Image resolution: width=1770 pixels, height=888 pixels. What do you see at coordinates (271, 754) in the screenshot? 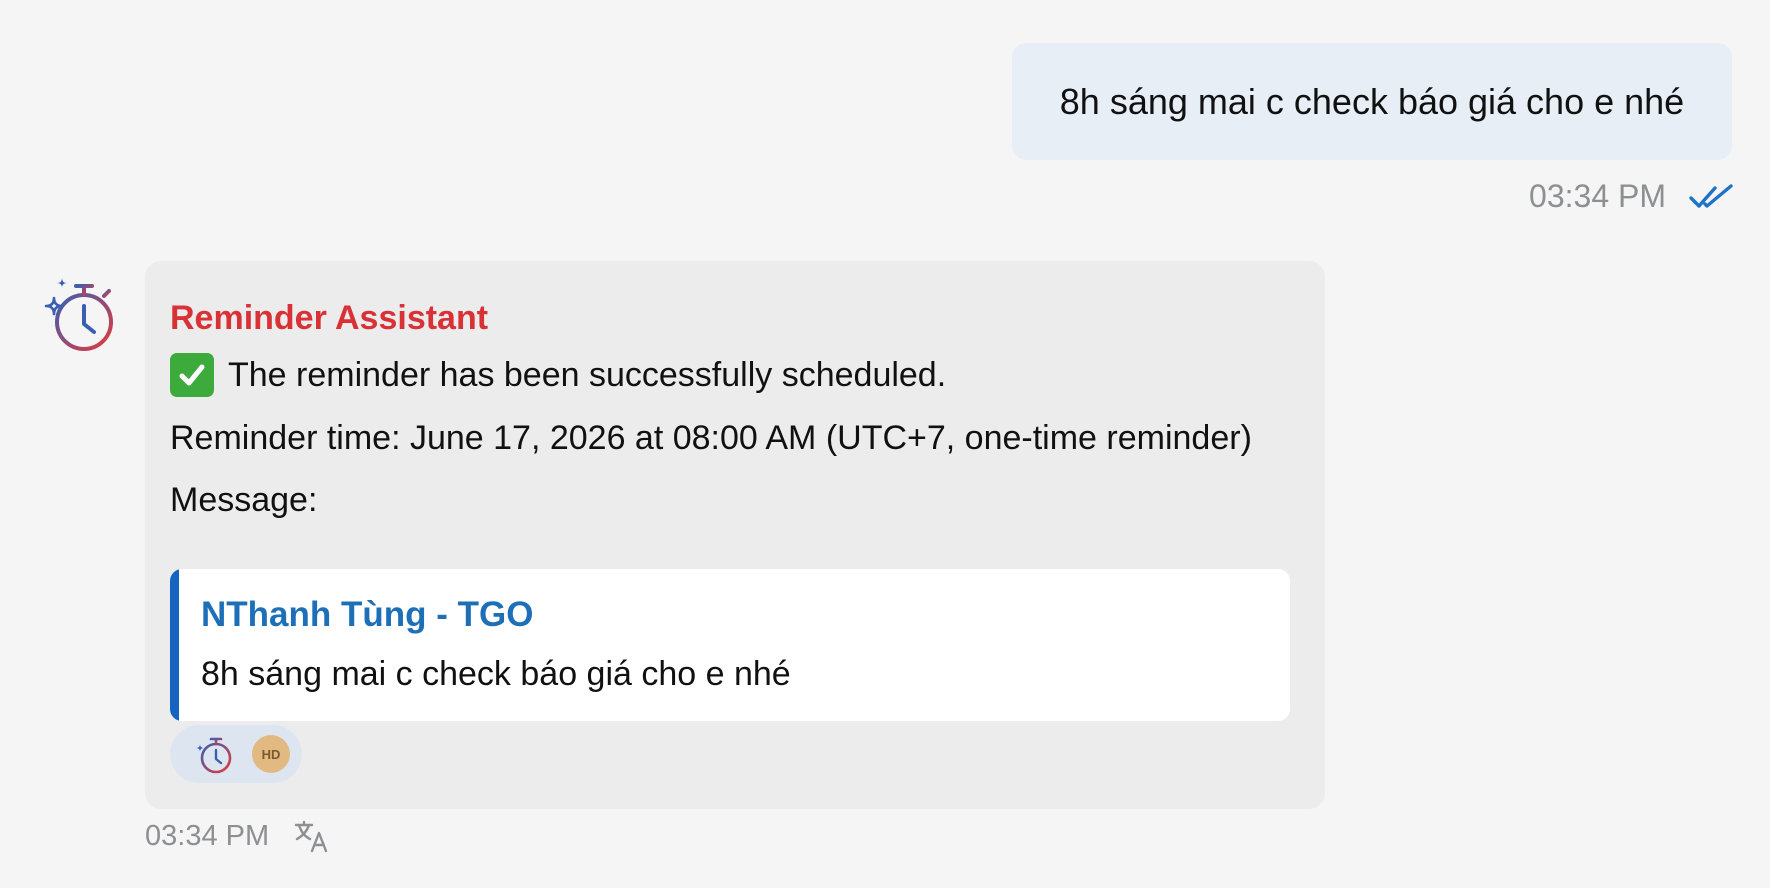
I see `user-avatar-badge: HD` at bounding box center [271, 754].